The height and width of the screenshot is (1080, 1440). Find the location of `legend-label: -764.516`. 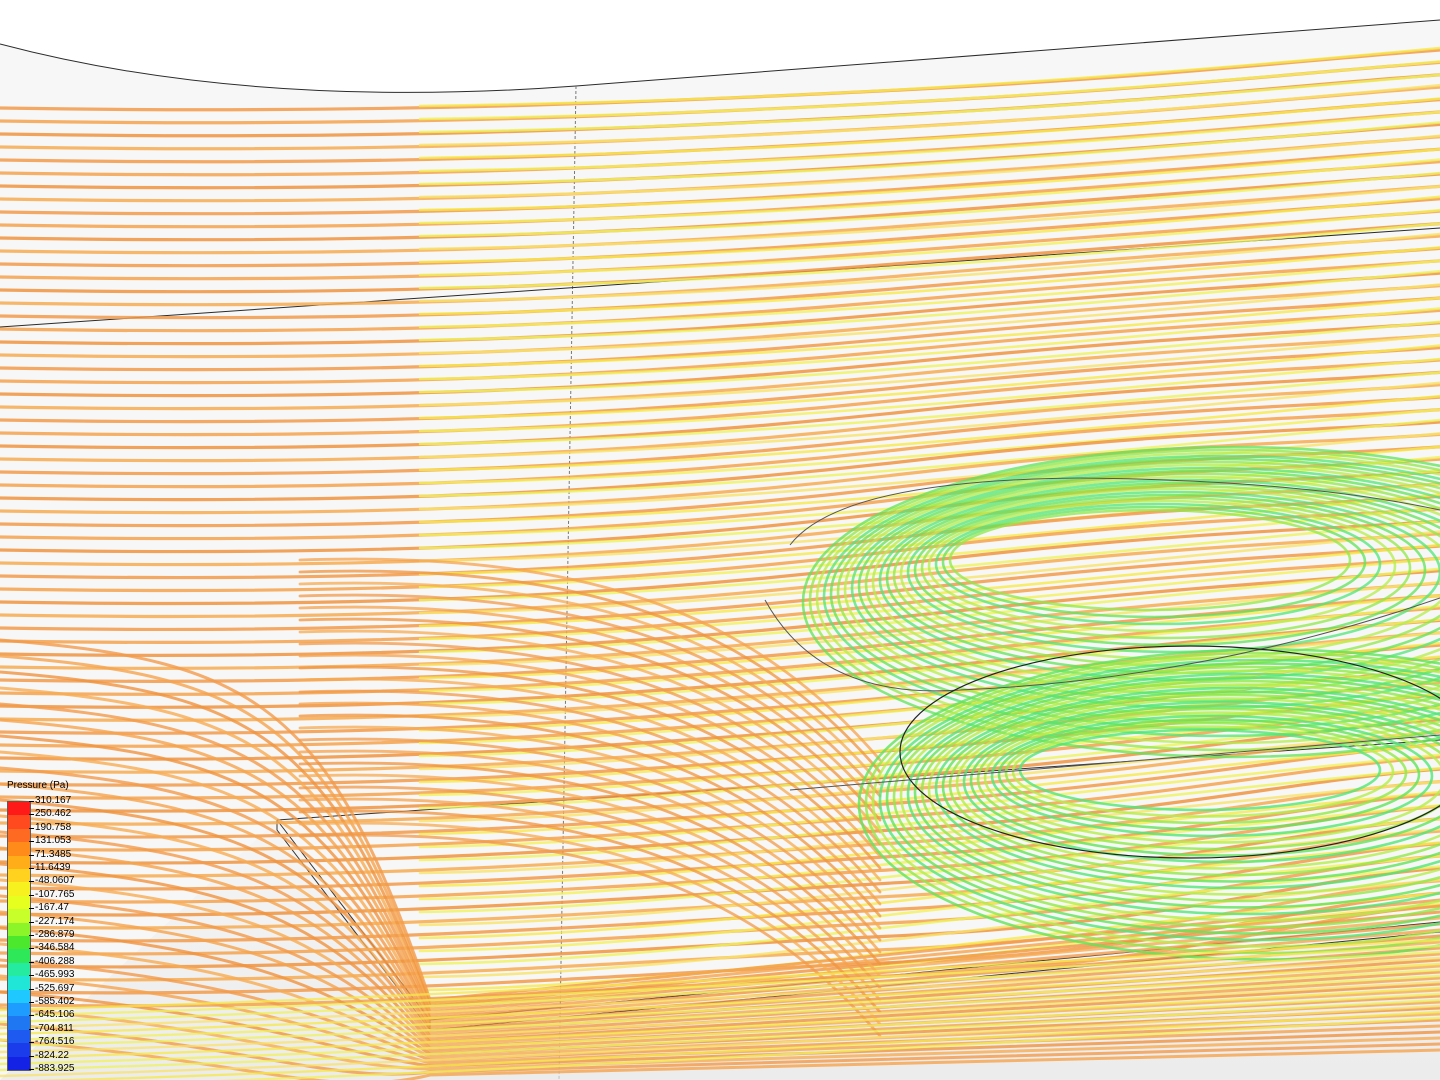

legend-label: -764.516 is located at coordinates (55, 1042).